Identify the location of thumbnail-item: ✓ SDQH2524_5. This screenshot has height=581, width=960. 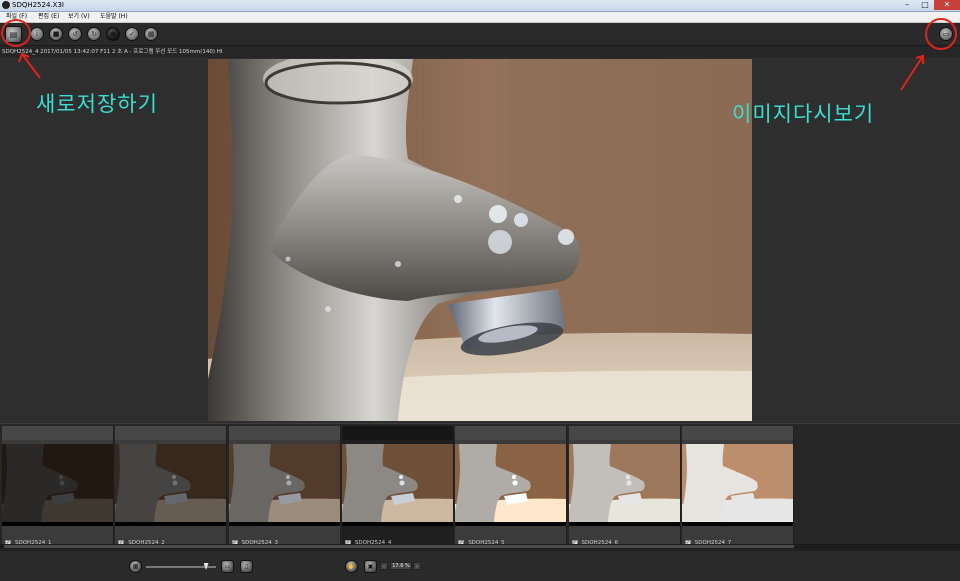
(511, 487).